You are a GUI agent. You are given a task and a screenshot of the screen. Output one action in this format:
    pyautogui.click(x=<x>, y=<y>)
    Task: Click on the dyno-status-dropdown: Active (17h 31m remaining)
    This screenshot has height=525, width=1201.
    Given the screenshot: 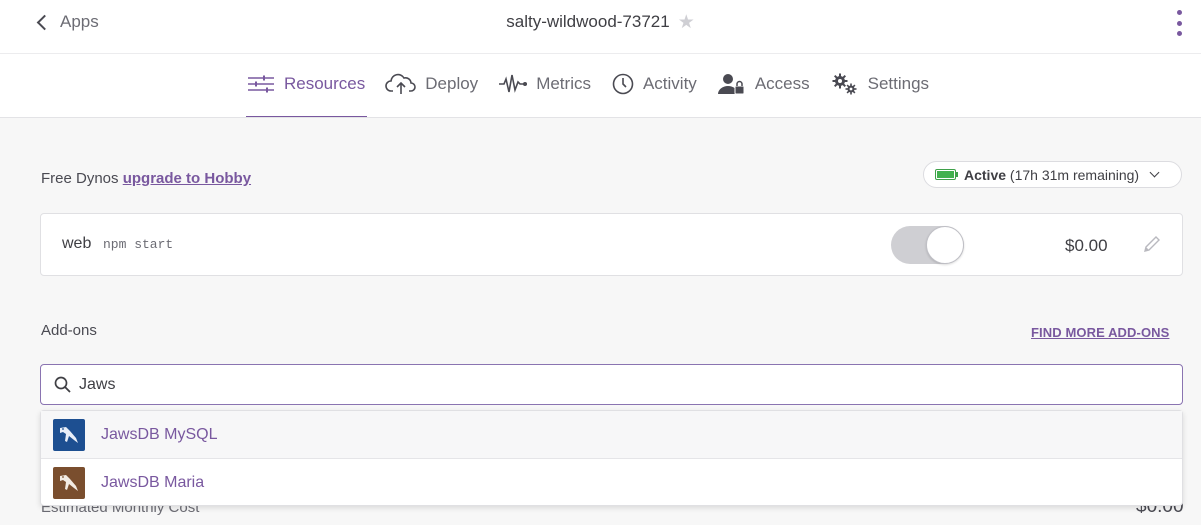 What is the action you would take?
    pyautogui.click(x=1052, y=174)
    